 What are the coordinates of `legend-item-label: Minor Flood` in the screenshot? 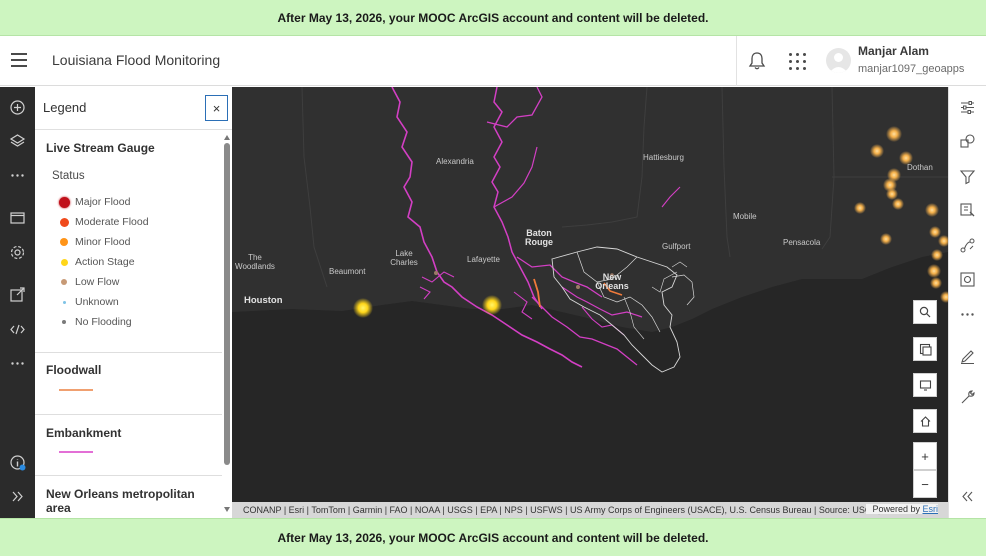 It's located at (103, 242).